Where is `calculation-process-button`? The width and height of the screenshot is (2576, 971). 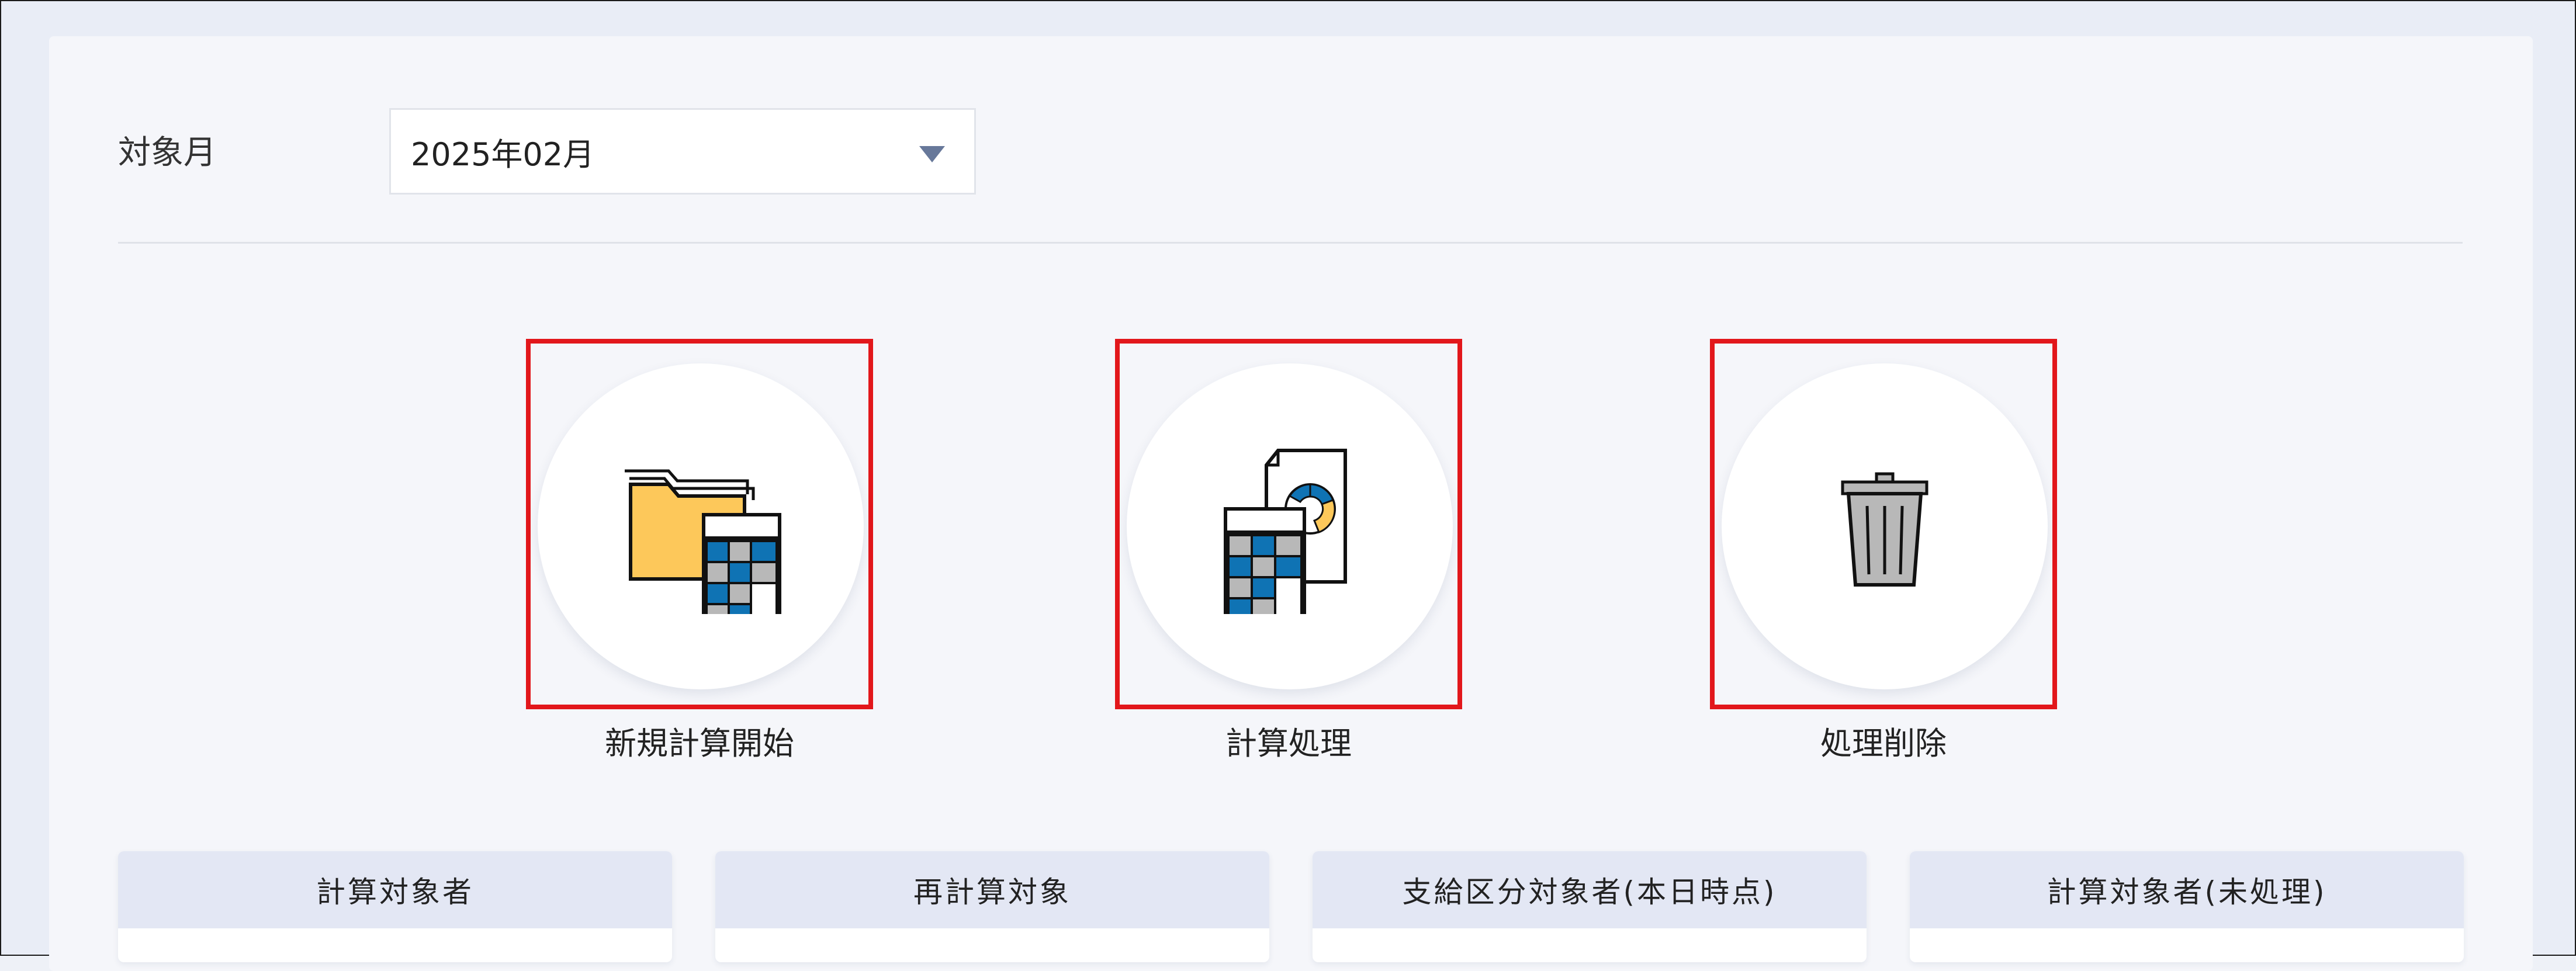 calculation-process-button is located at coordinates (1288, 524).